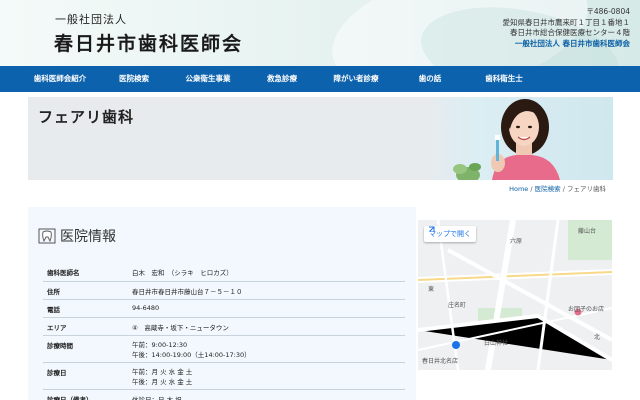 The image size is (640, 400). Describe the element at coordinates (88, 237) in the screenshot. I see `clinic-info-title: 医院情報` at that location.